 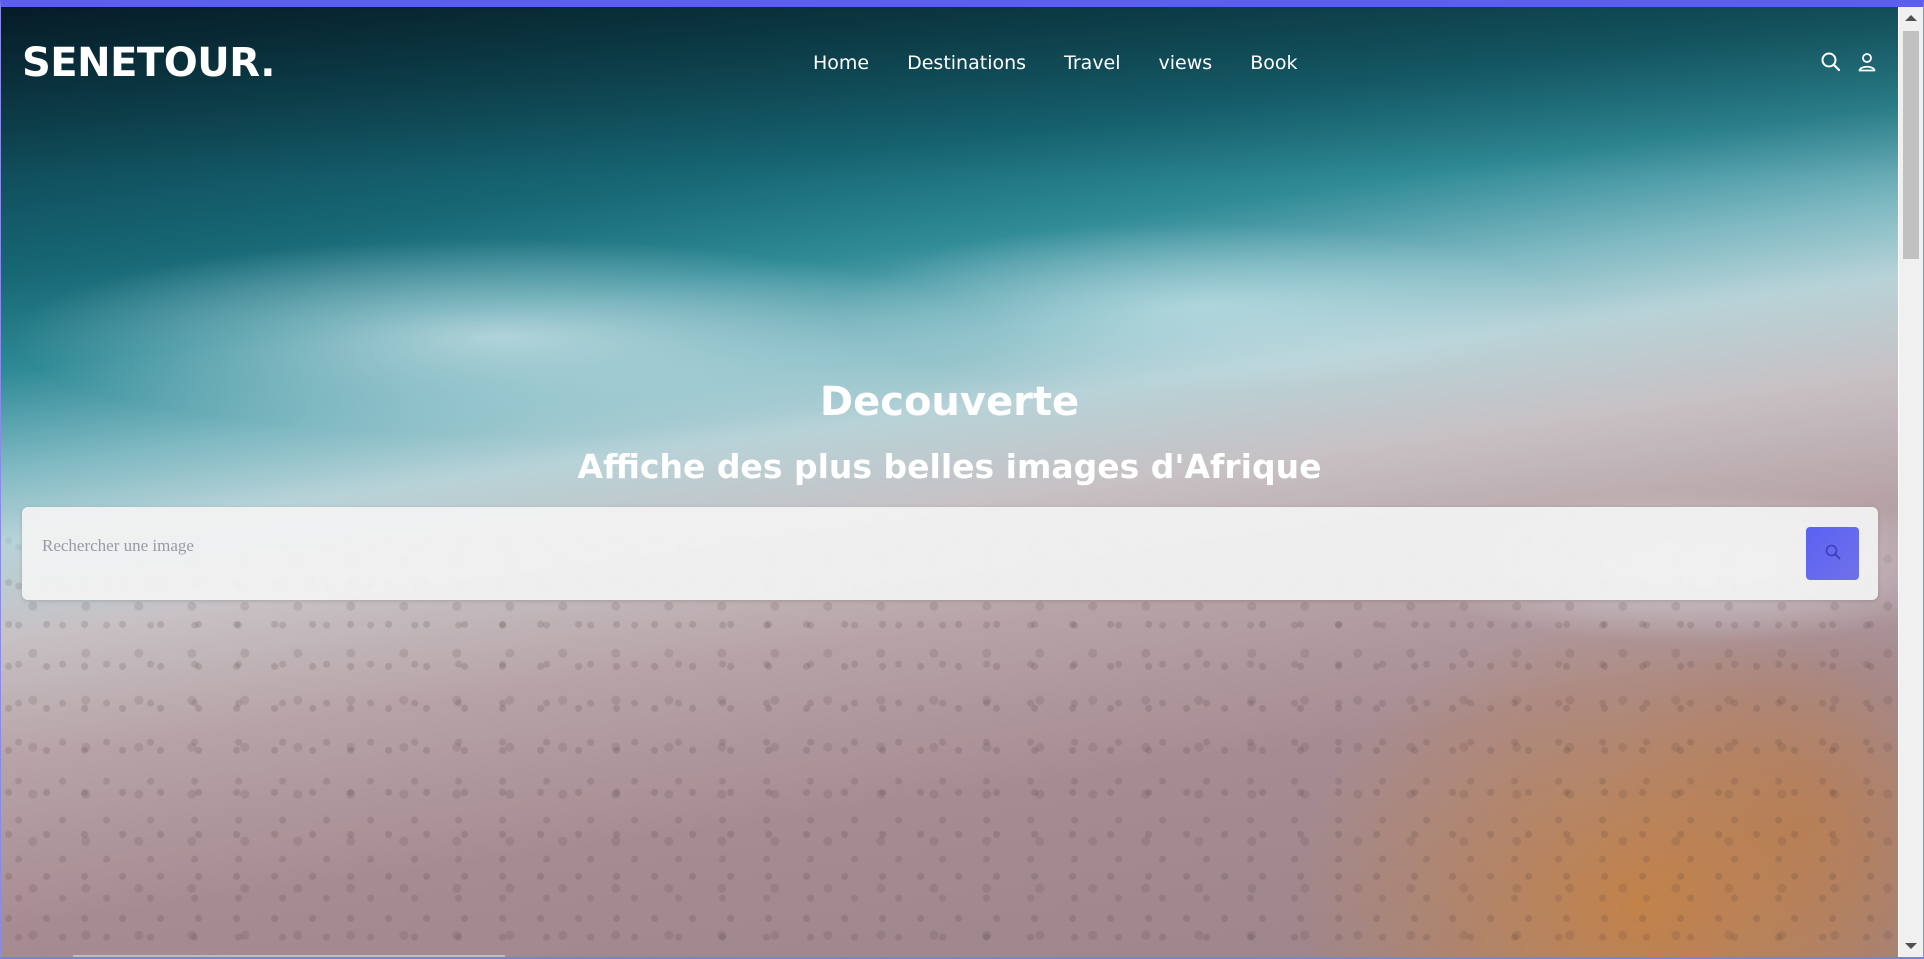 What do you see at coordinates (1911, 145) in the screenshot?
I see `scrollbar-thumb` at bounding box center [1911, 145].